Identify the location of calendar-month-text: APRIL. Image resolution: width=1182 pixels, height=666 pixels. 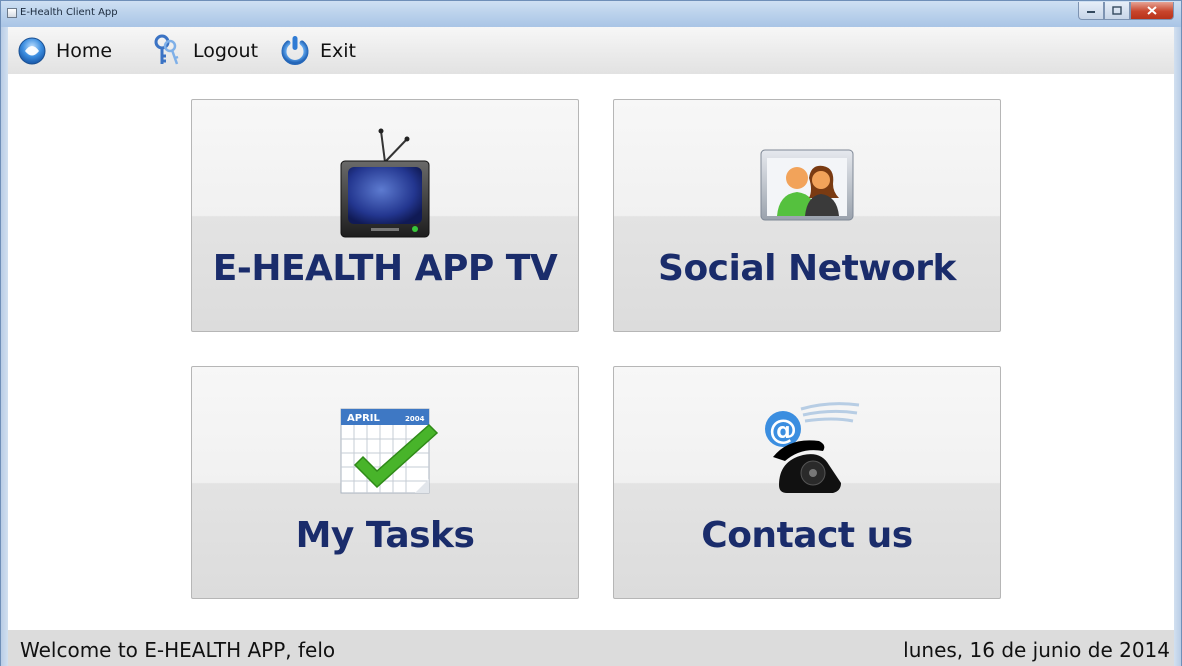
(363, 418).